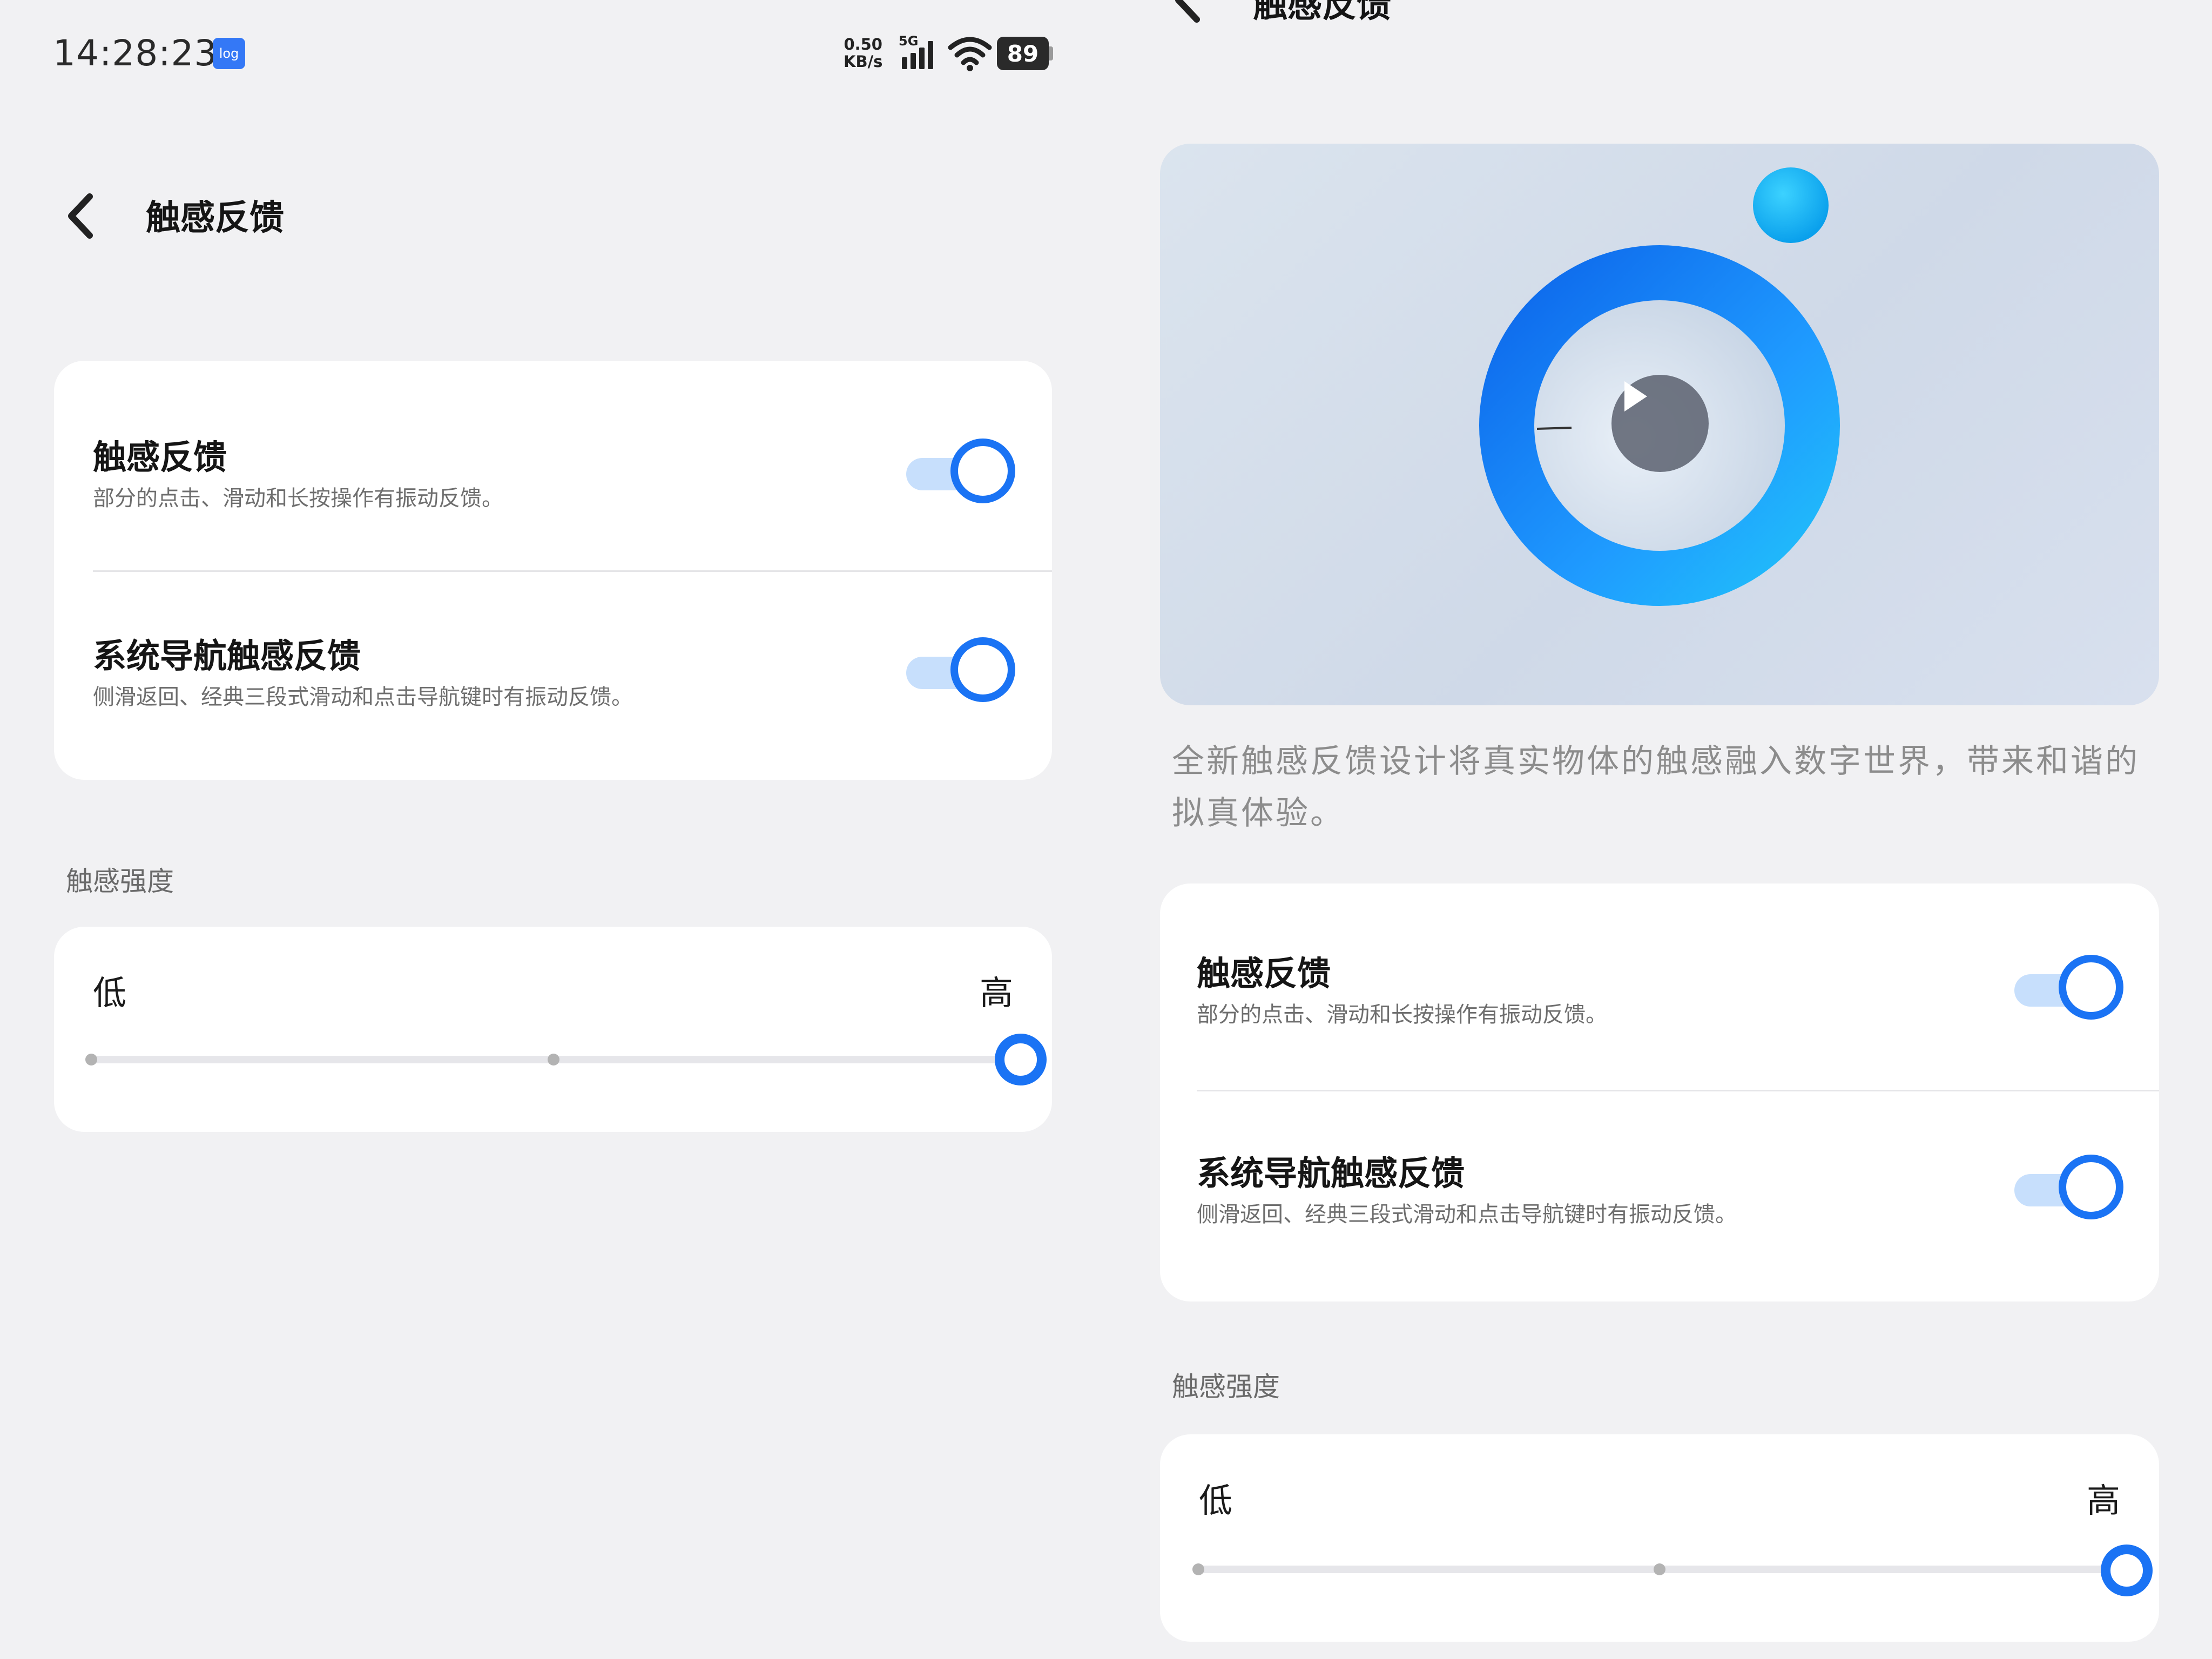  I want to click on play-icon, so click(1635, 396).